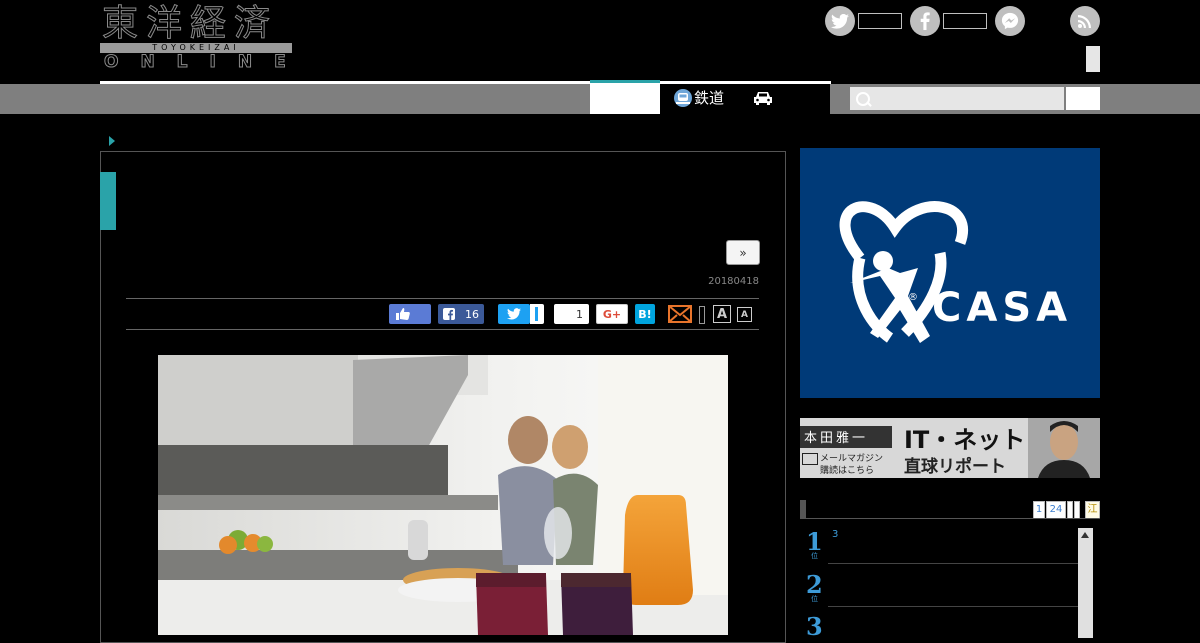 This screenshot has width=1200, height=643. Describe the element at coordinates (722, 314) in the screenshot. I see `font-large-button: A` at that location.